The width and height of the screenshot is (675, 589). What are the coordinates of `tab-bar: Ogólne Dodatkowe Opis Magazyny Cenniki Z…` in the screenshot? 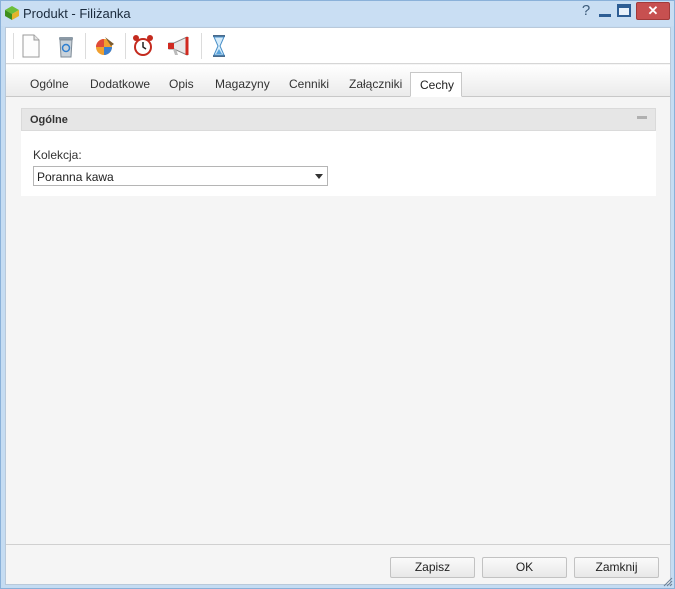 It's located at (338, 81).